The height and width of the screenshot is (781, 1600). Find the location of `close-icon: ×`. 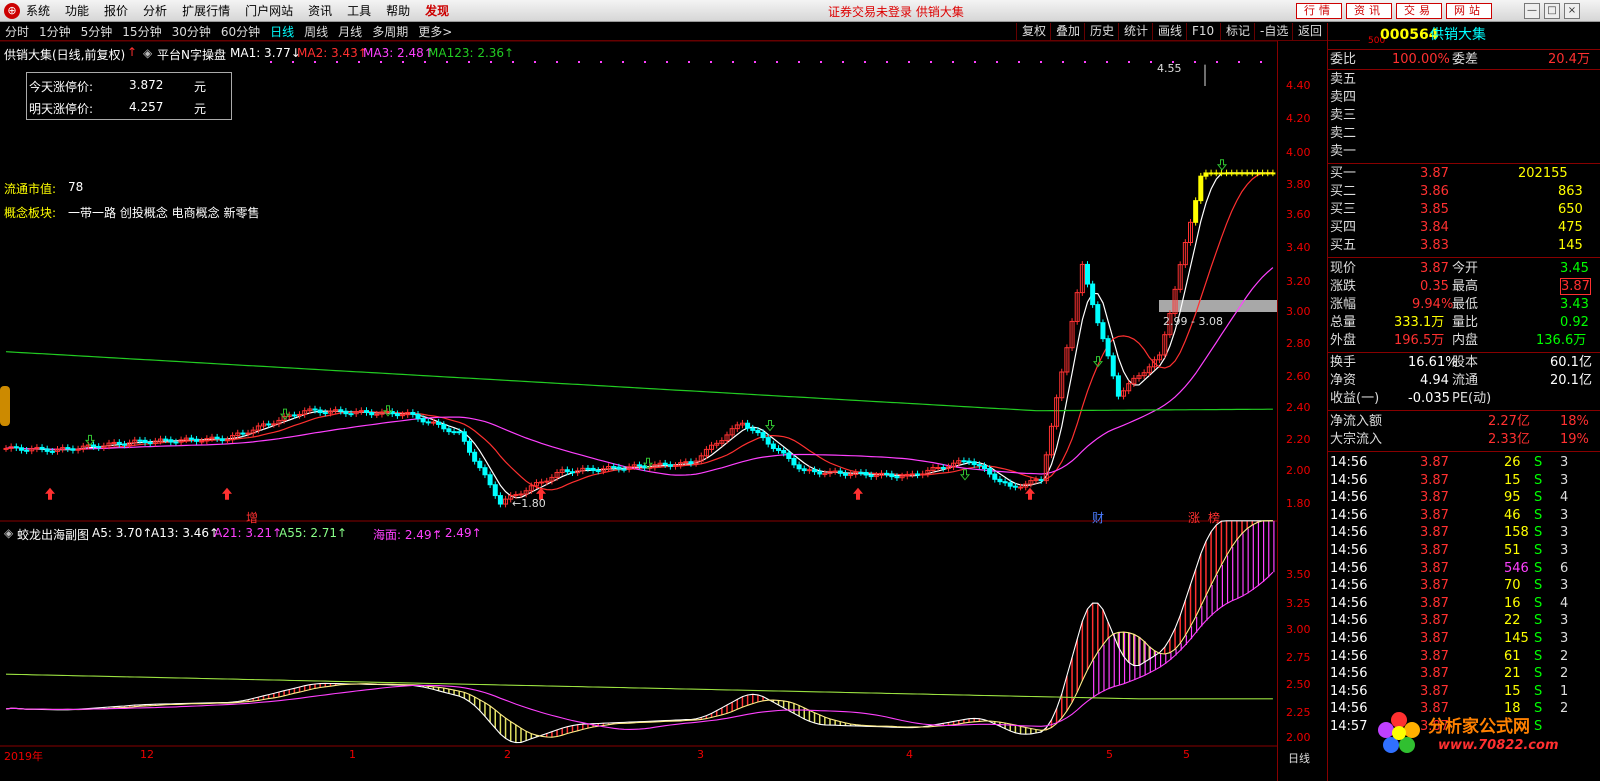

close-icon: × is located at coordinates (1572, 11).